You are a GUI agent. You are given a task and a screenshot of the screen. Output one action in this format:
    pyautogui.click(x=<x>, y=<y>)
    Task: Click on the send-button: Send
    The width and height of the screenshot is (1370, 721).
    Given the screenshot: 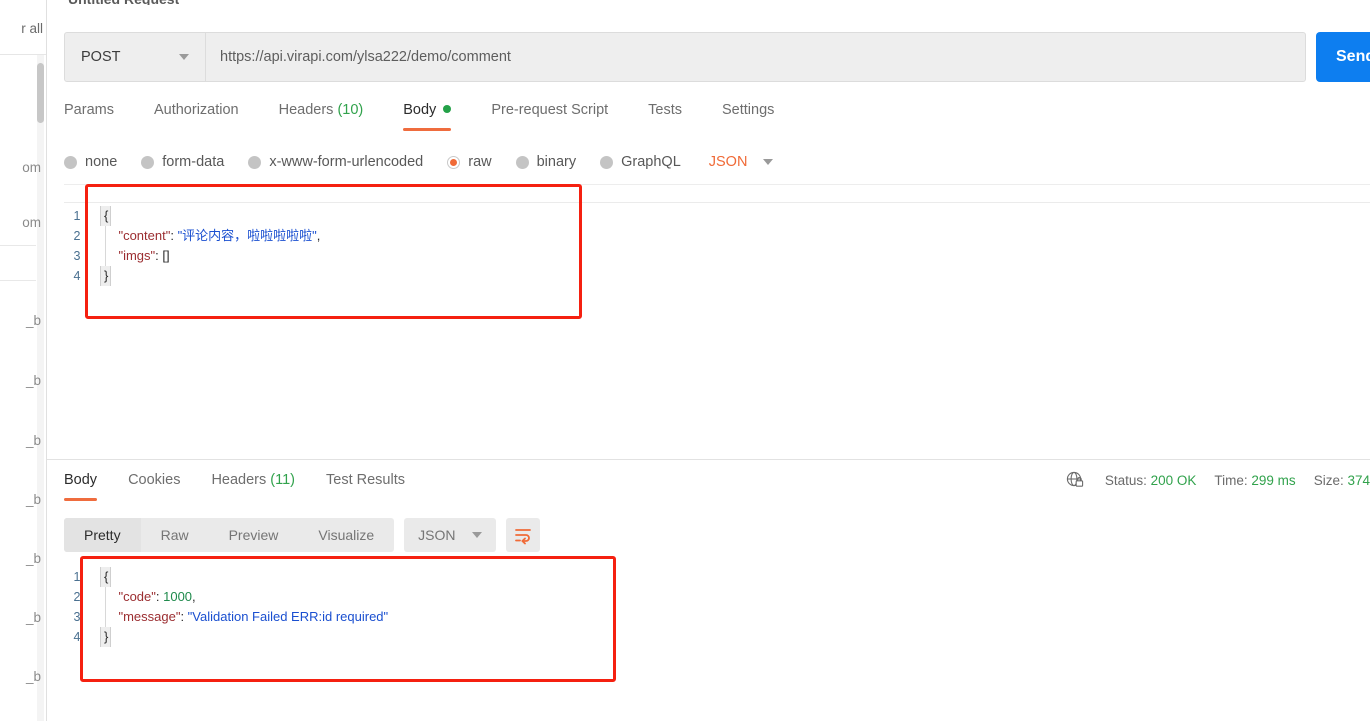 What is the action you would take?
    pyautogui.click(x=1343, y=57)
    